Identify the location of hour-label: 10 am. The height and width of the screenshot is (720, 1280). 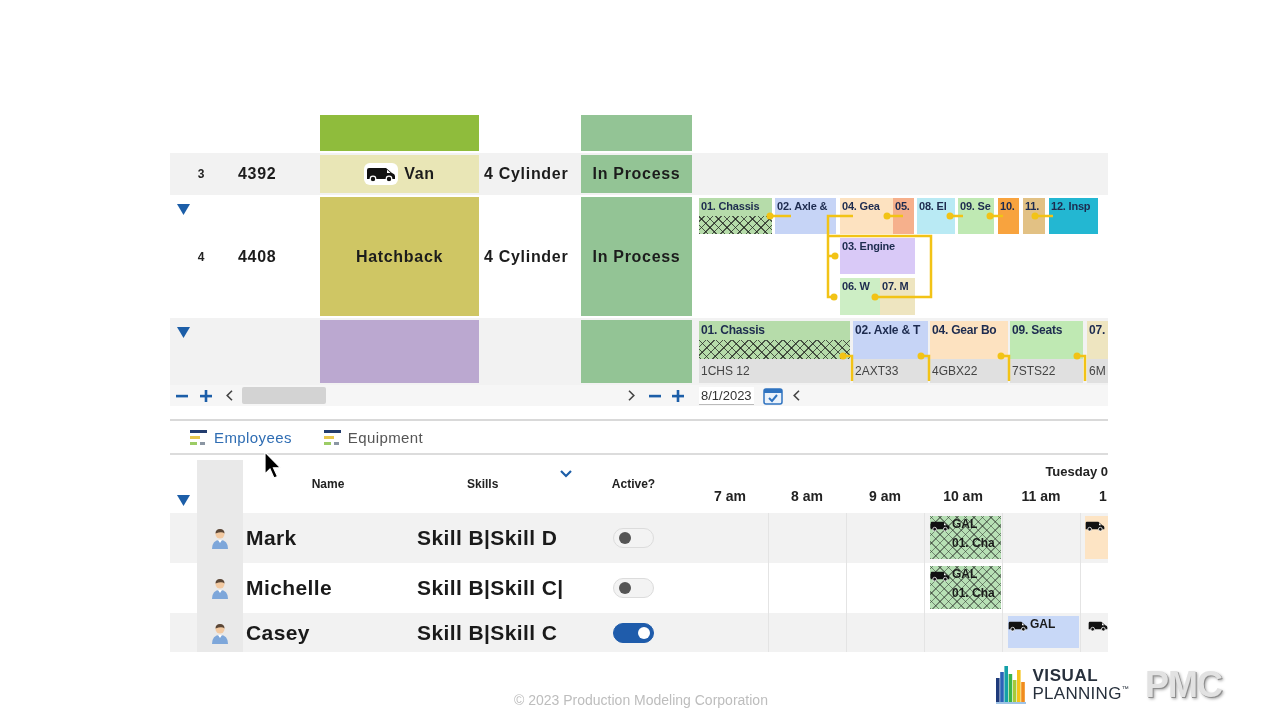
(963, 496).